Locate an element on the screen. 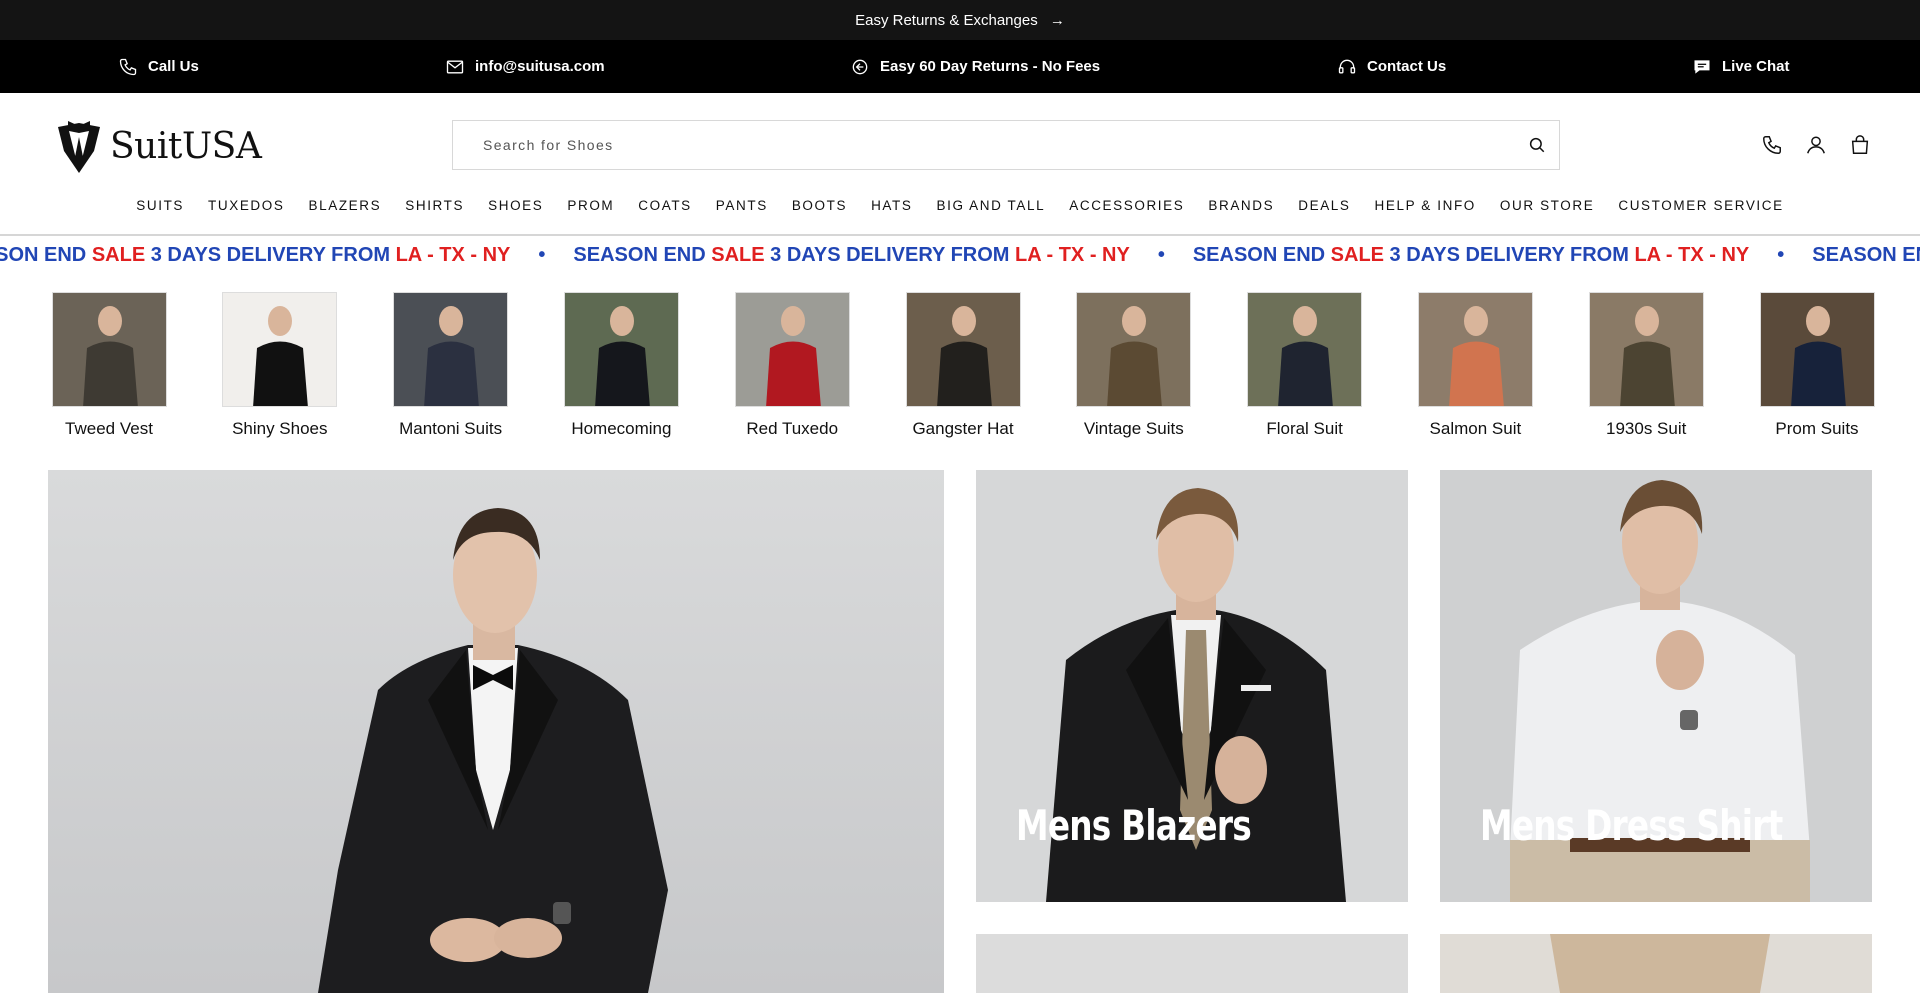 The width and height of the screenshot is (1920, 993). mens-blazers-tile: Mens Blazers is located at coordinates (1192, 686).